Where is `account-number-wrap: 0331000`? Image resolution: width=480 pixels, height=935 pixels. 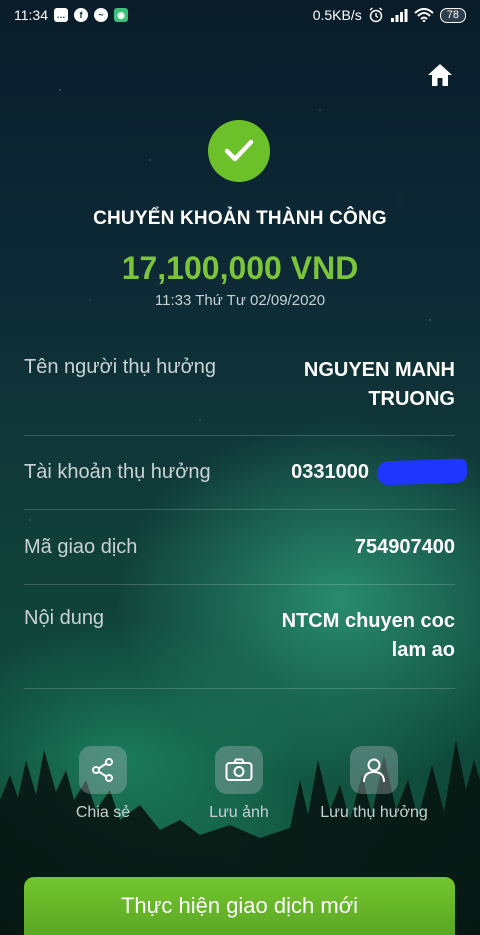 account-number-wrap: 0331000 is located at coordinates (379, 472).